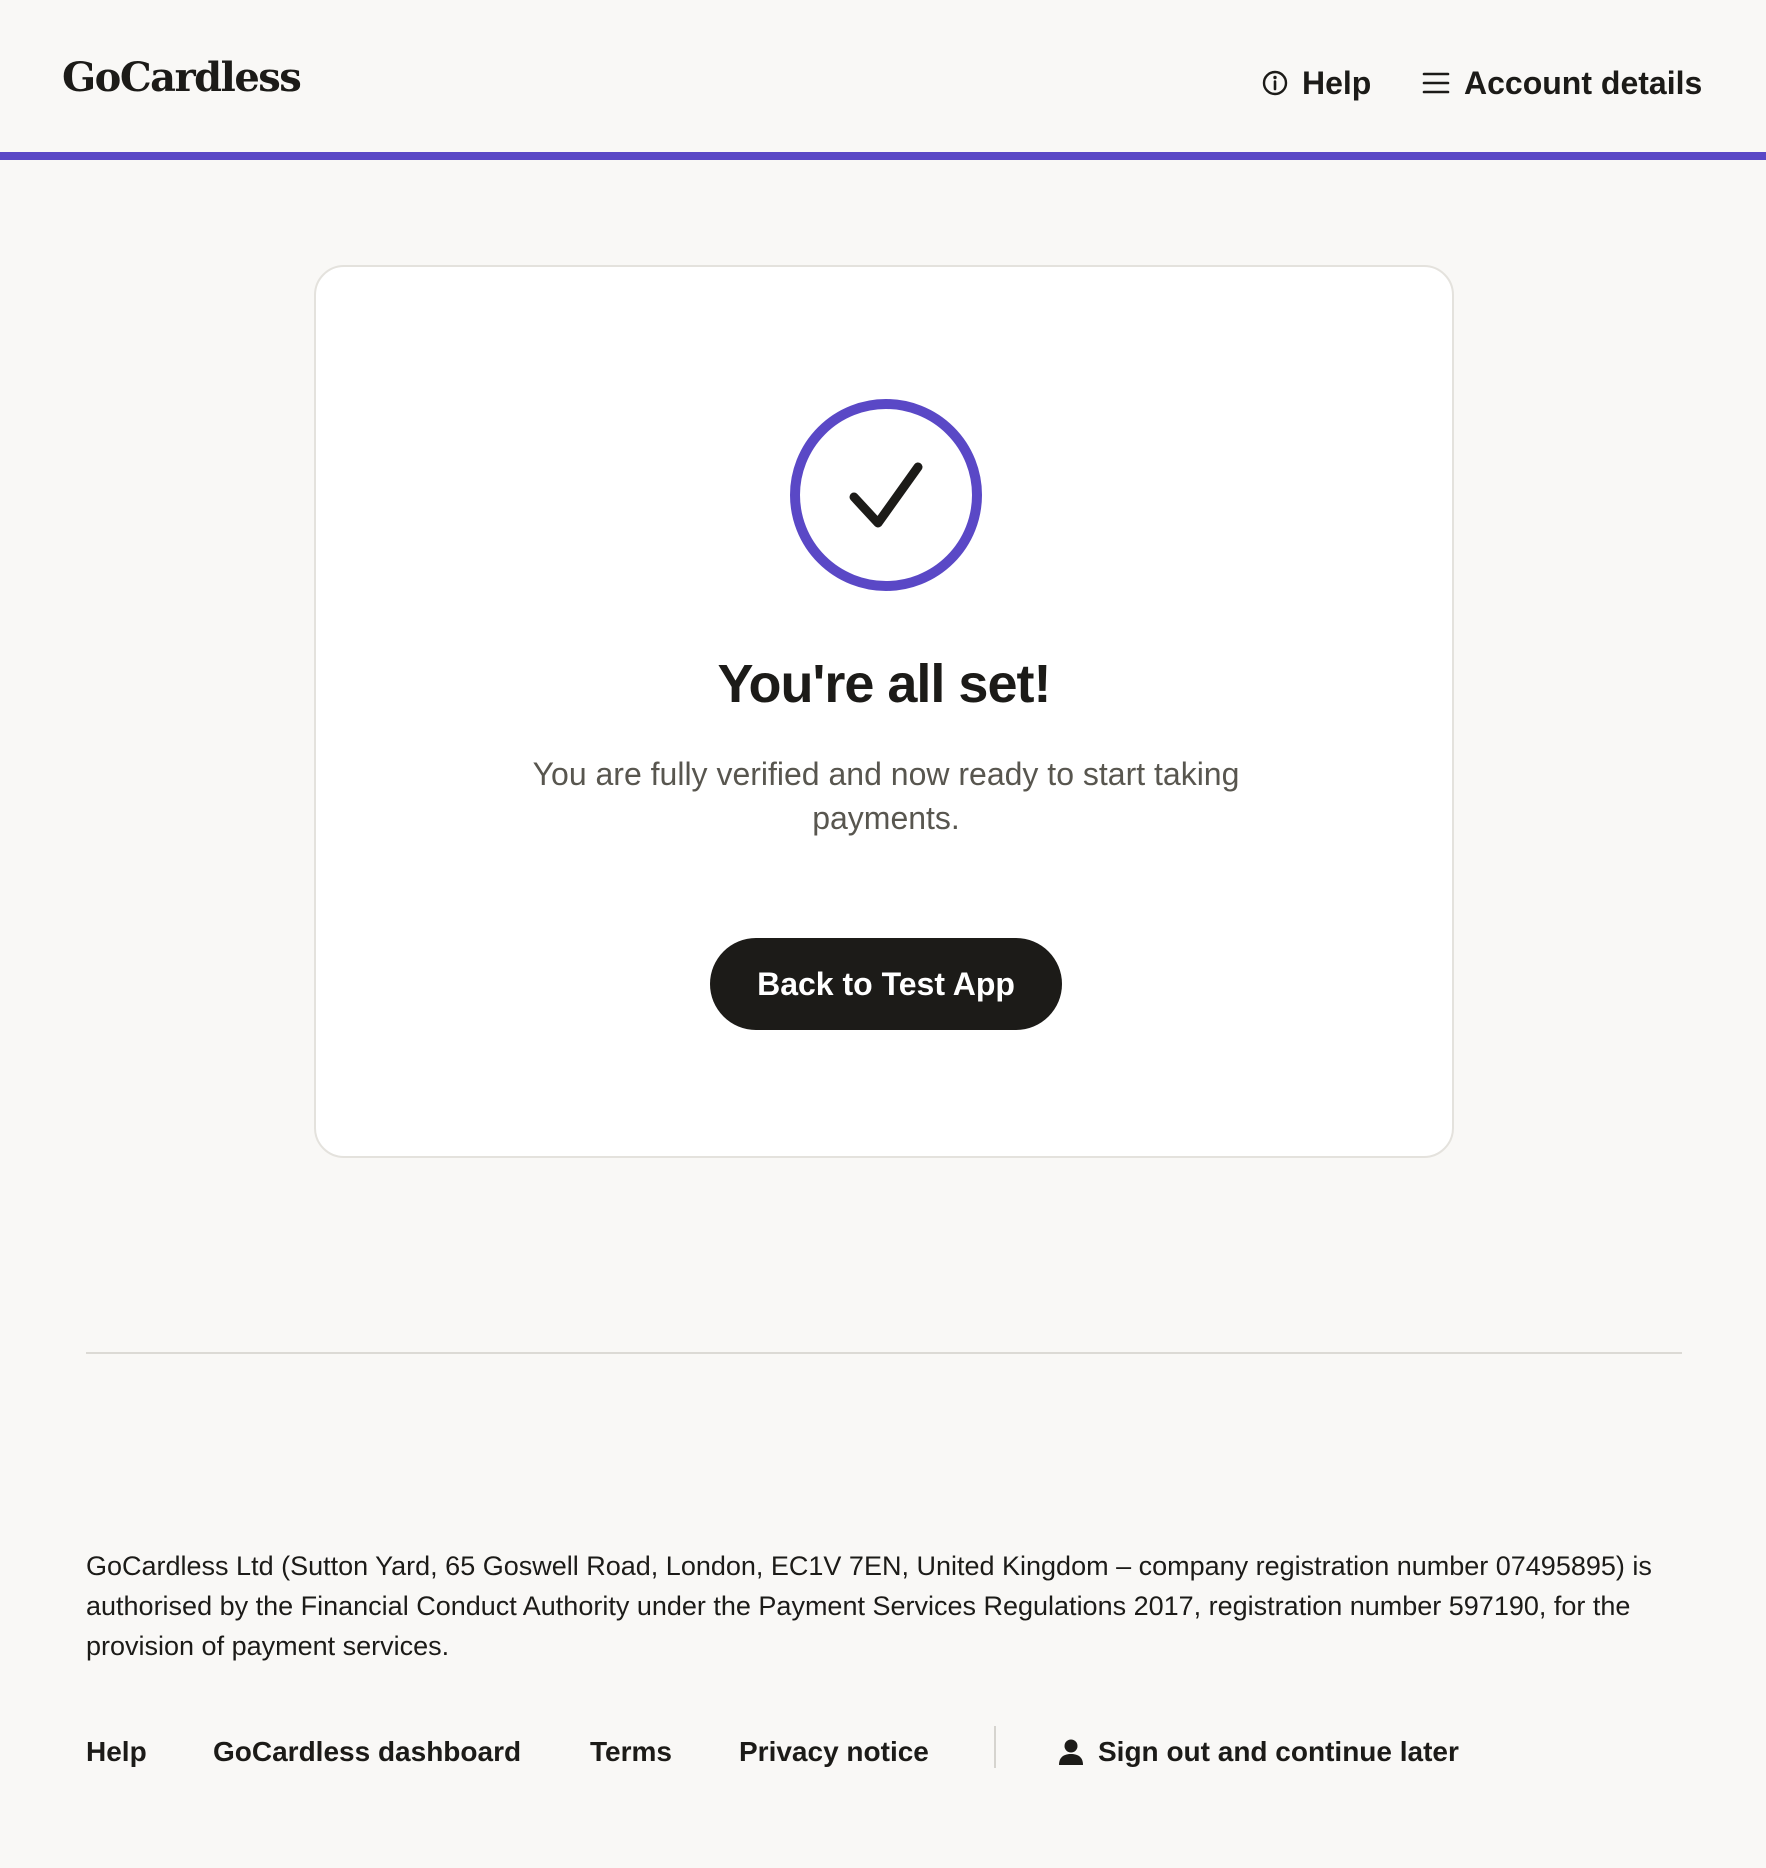 This screenshot has height=1868, width=1766. What do you see at coordinates (1337, 83) in the screenshot?
I see `header-help-label: Help` at bounding box center [1337, 83].